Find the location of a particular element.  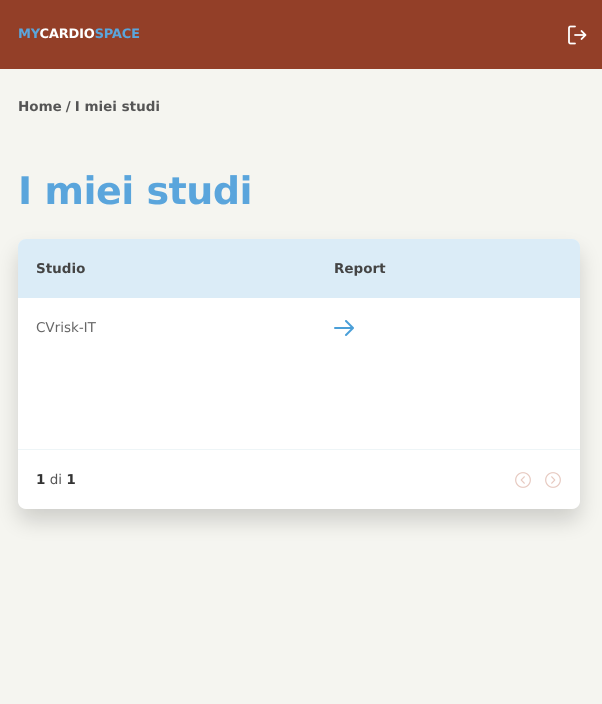

arrow-right-icon is located at coordinates (344, 328).